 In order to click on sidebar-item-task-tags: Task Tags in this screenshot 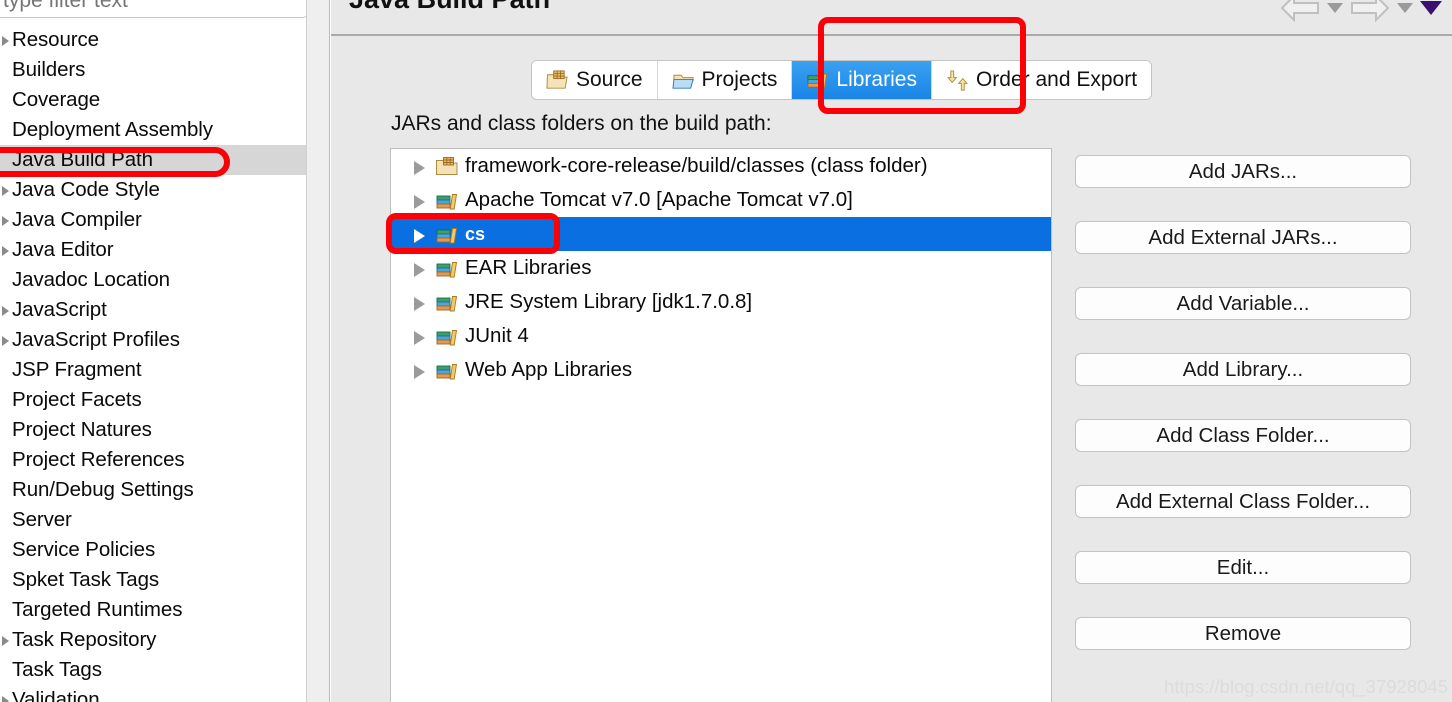, I will do `click(153, 670)`.